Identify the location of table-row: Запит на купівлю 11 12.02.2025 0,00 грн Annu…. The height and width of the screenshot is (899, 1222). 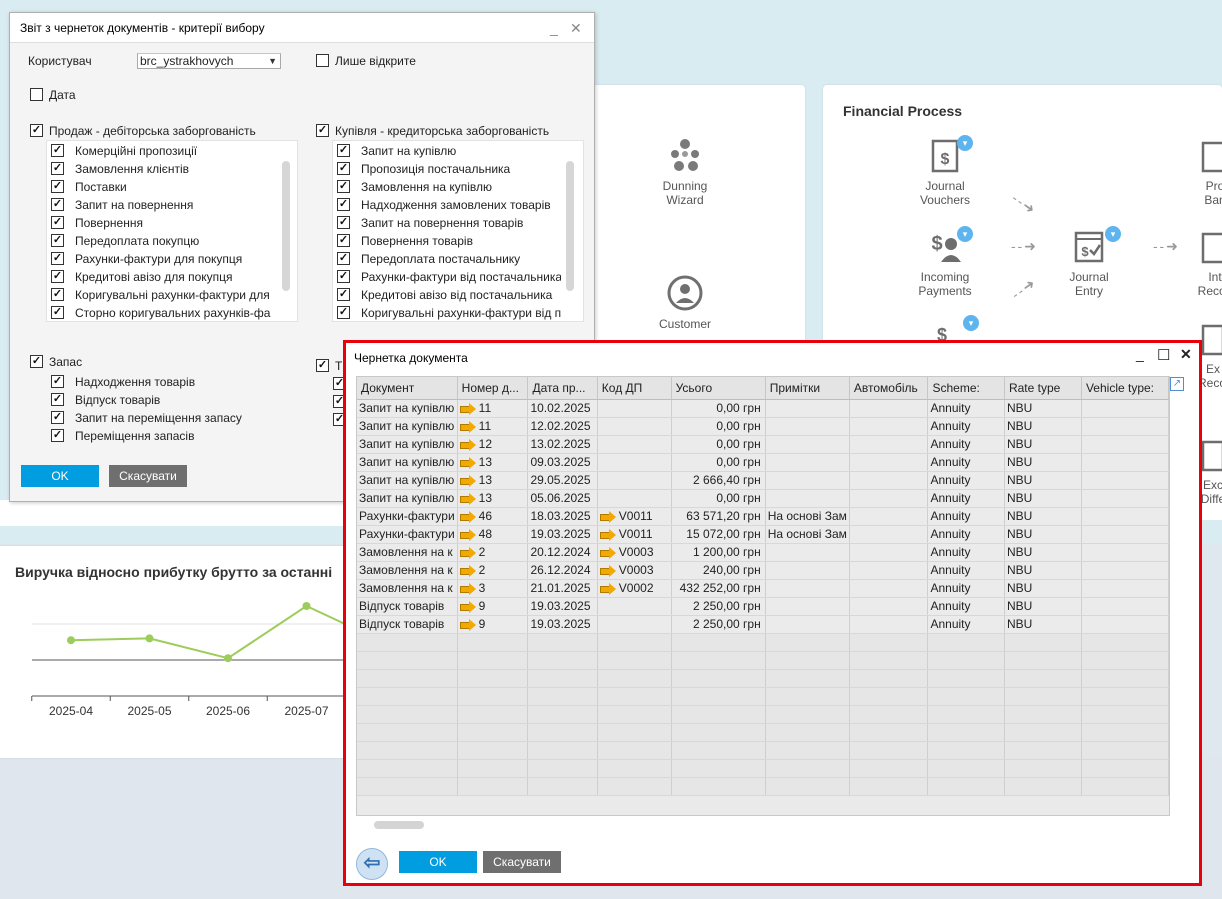
(763, 426).